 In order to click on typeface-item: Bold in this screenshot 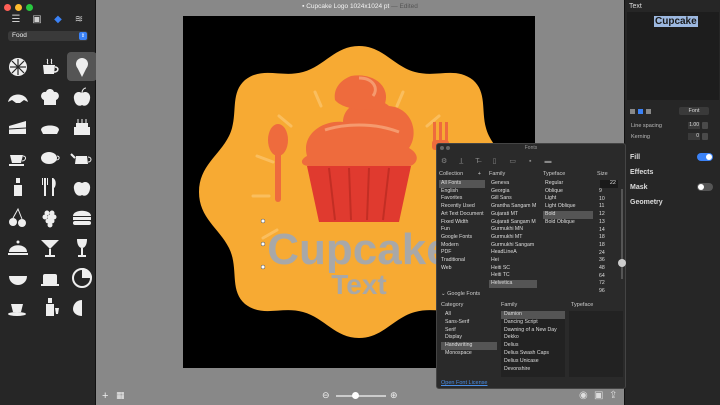, I will do `click(568, 214)`.